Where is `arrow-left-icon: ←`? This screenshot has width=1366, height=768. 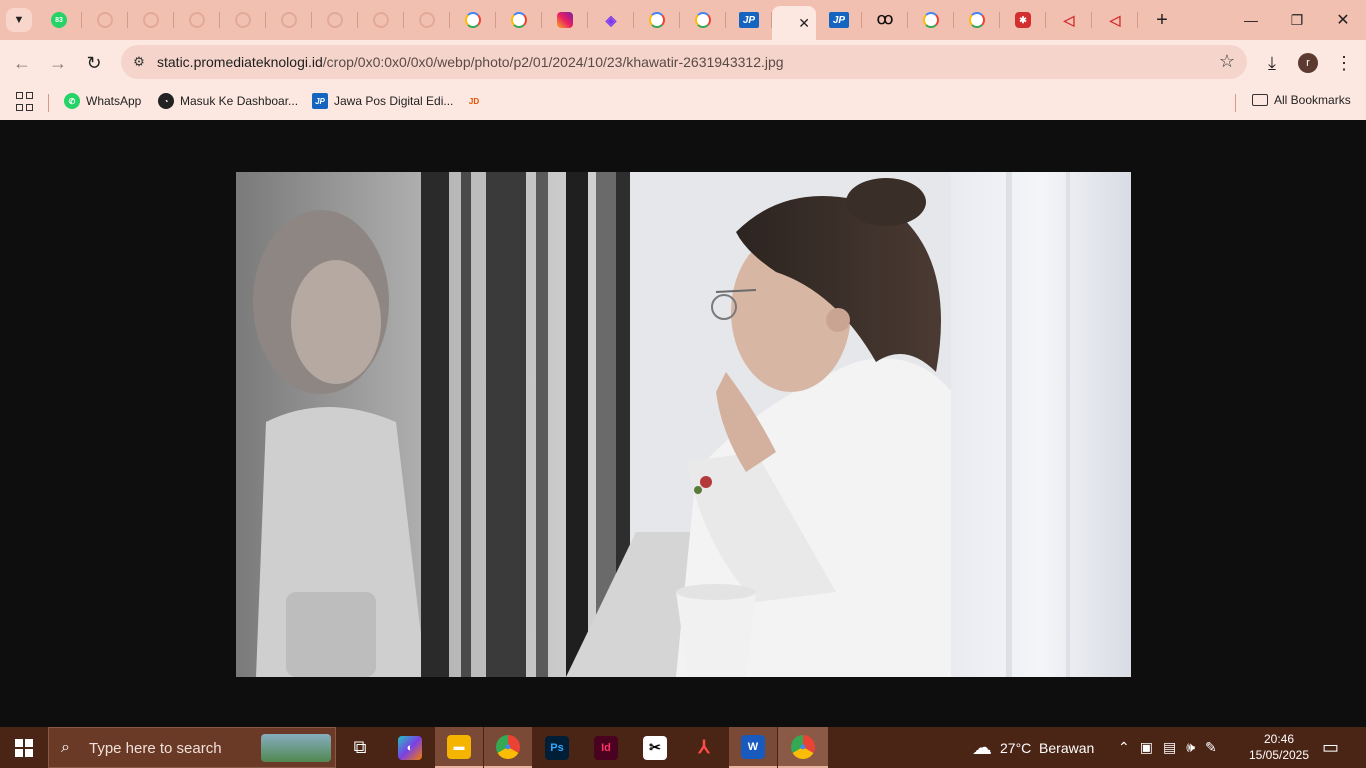
arrow-left-icon: ← is located at coordinates (22, 62).